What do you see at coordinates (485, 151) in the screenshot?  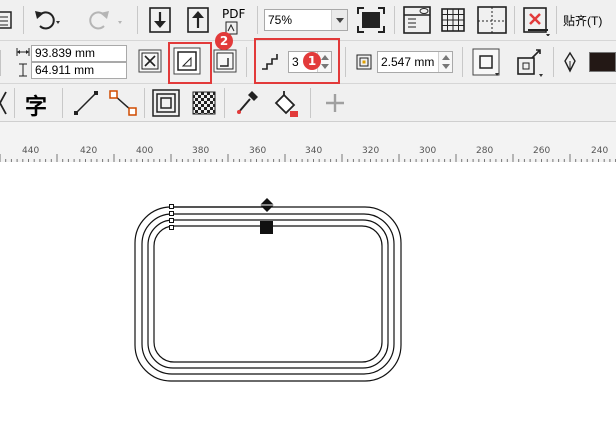 I see `ruler-label: 280` at bounding box center [485, 151].